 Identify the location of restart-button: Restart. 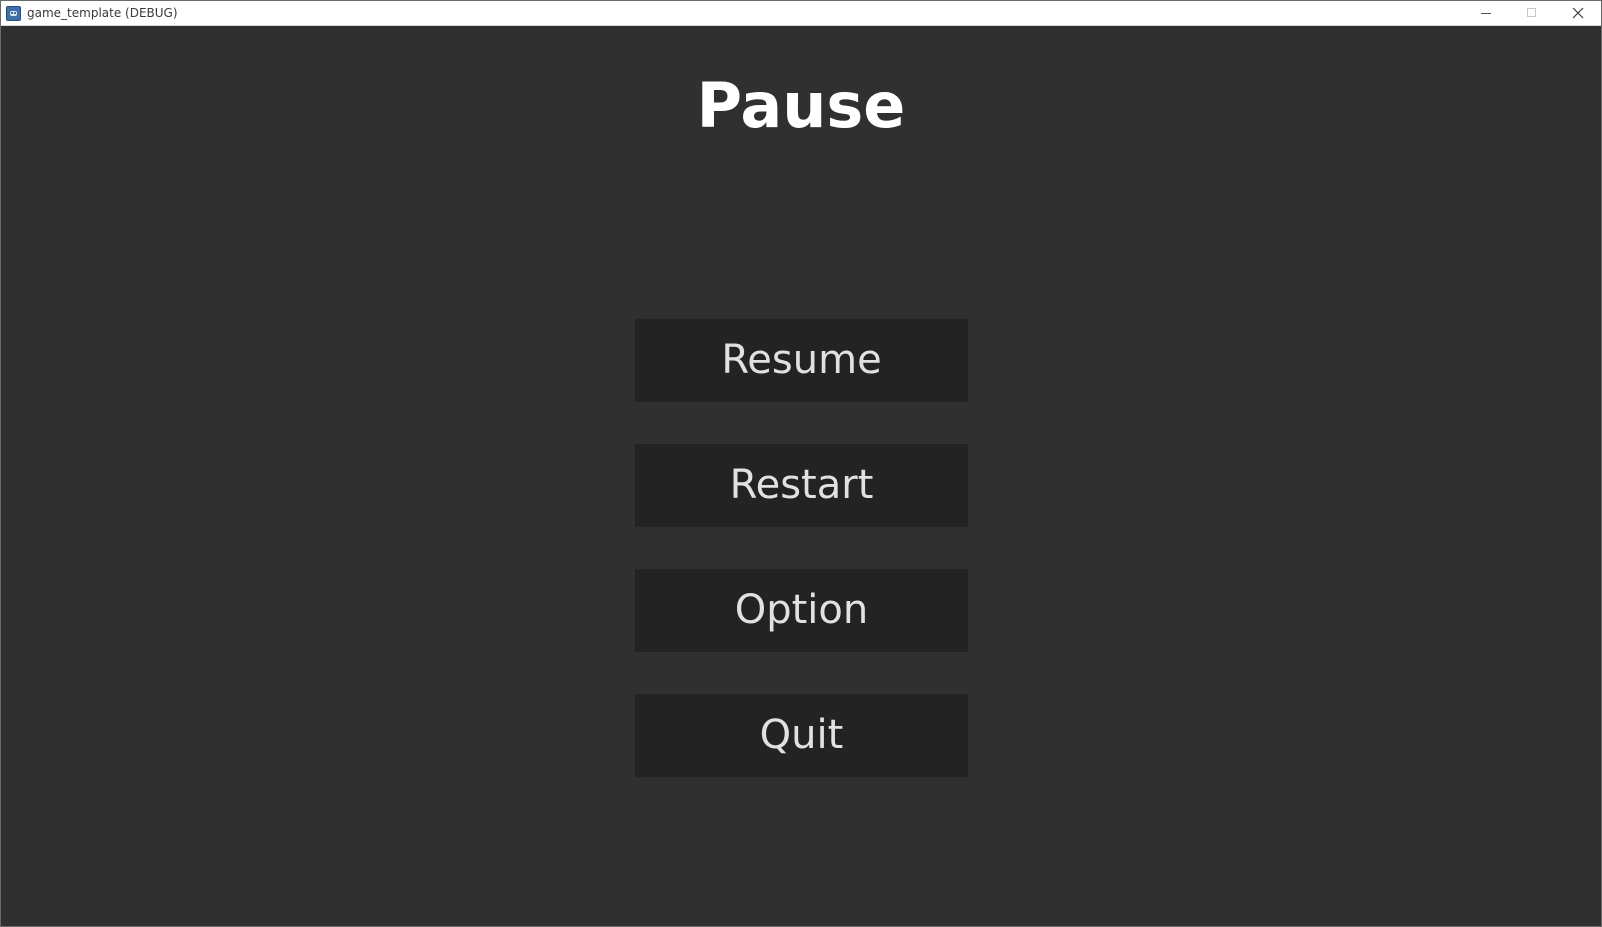
(801, 485).